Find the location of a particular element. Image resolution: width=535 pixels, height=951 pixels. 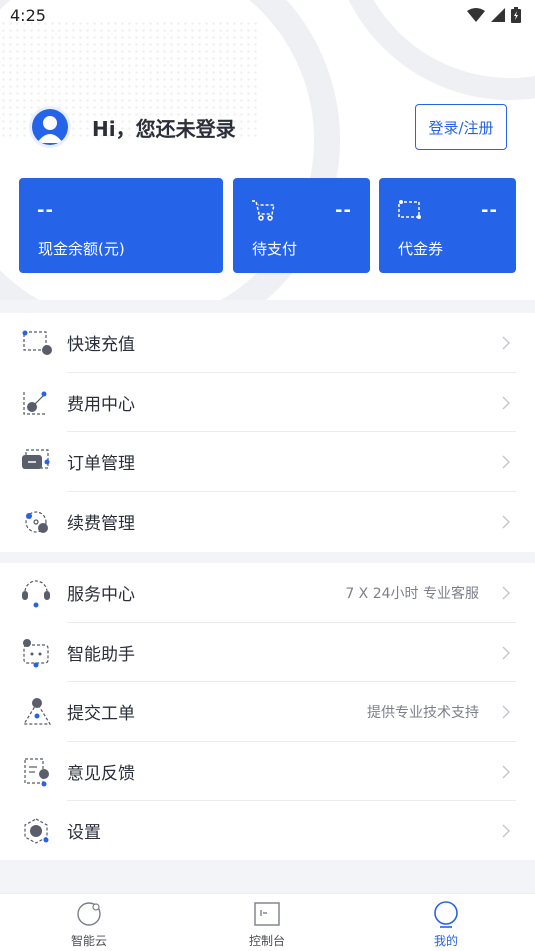

settings-icon is located at coordinates (36, 831).